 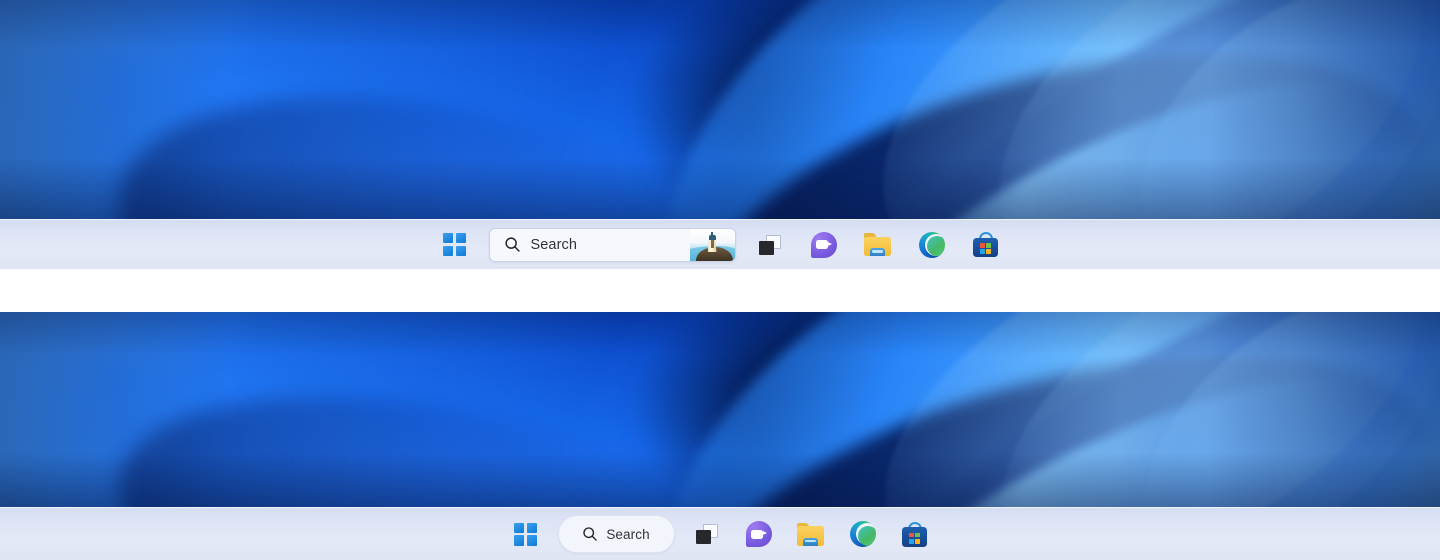 I want to click on taskbar-1-tray: Search, so click(x=720, y=245).